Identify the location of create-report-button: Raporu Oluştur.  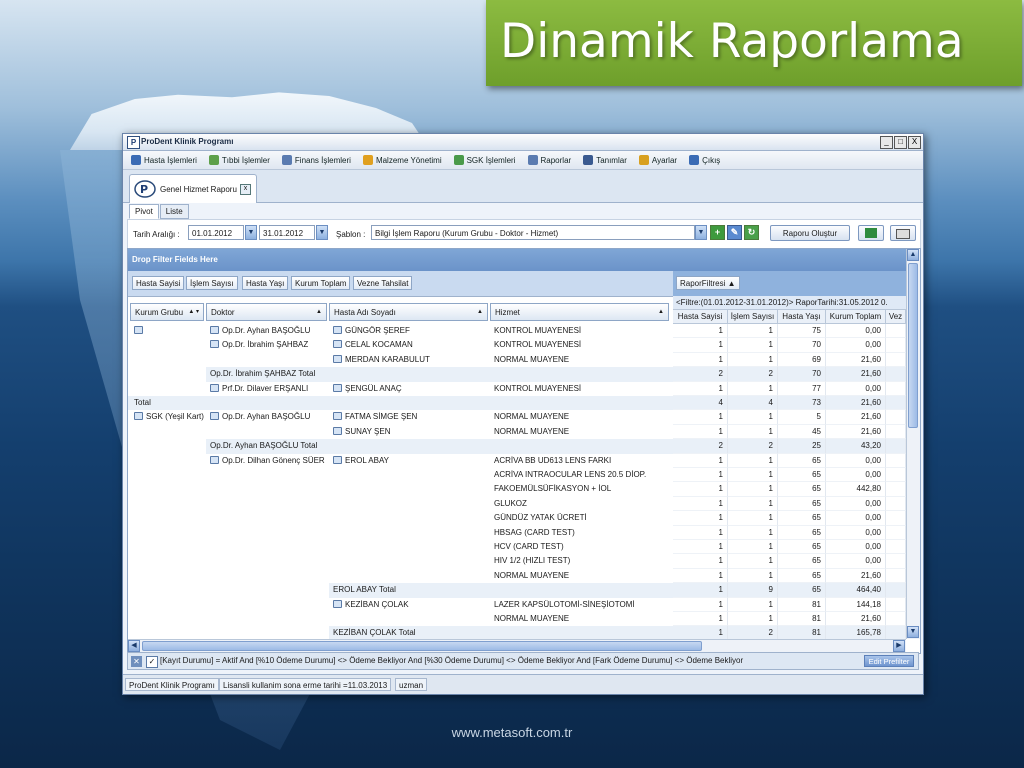
(810, 233).